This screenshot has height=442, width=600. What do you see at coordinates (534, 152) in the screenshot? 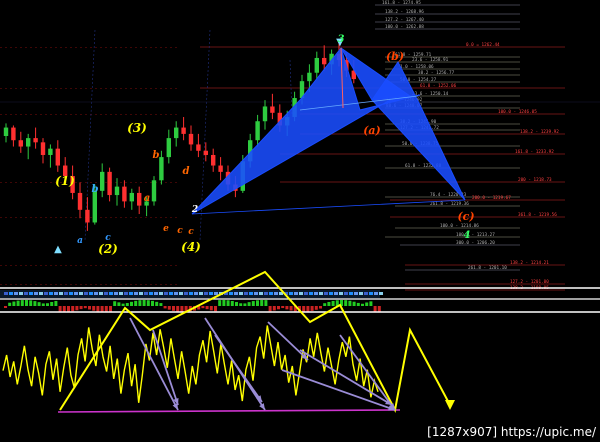
I see `fib-level-label: 161.8 - 1233.92` at bounding box center [534, 152].